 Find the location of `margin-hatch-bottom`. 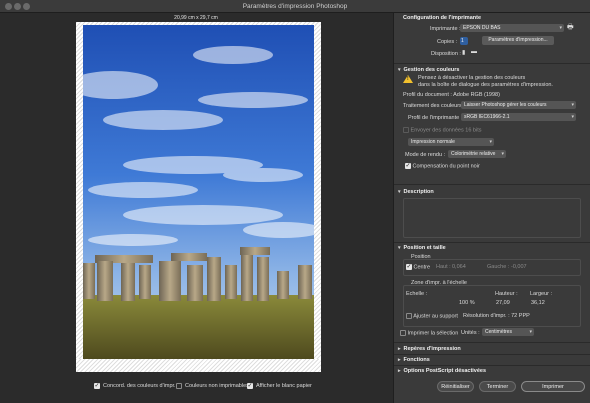

margin-hatch-bottom is located at coordinates (198, 365).